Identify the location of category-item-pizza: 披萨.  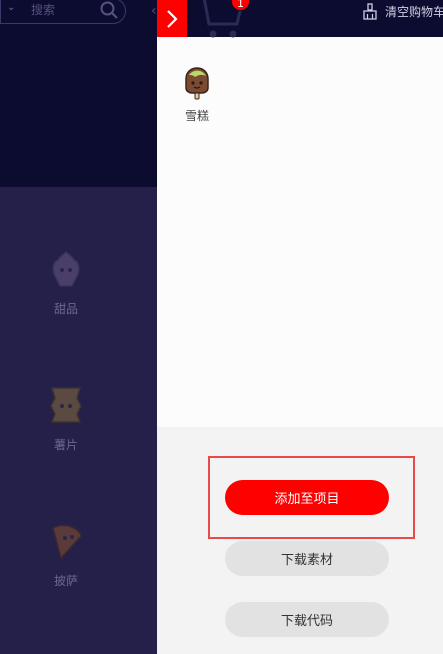
(66, 555).